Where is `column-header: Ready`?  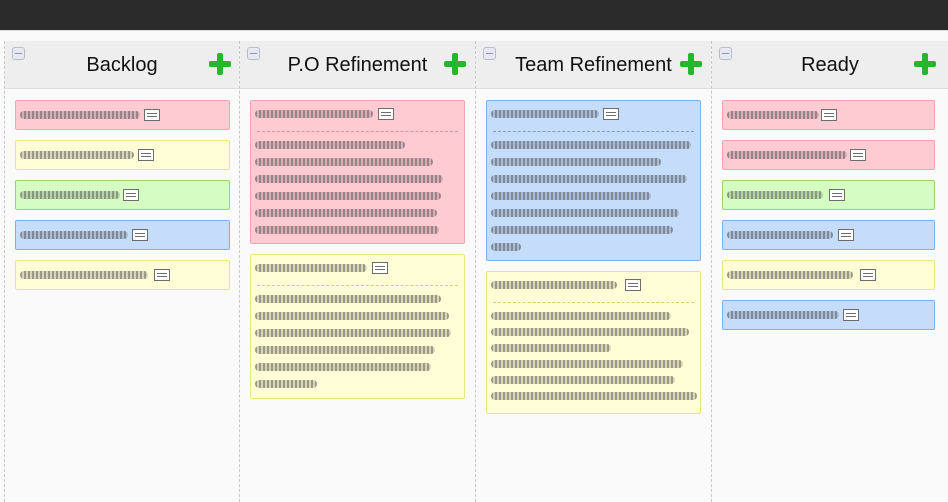
column-header: Ready is located at coordinates (830, 65).